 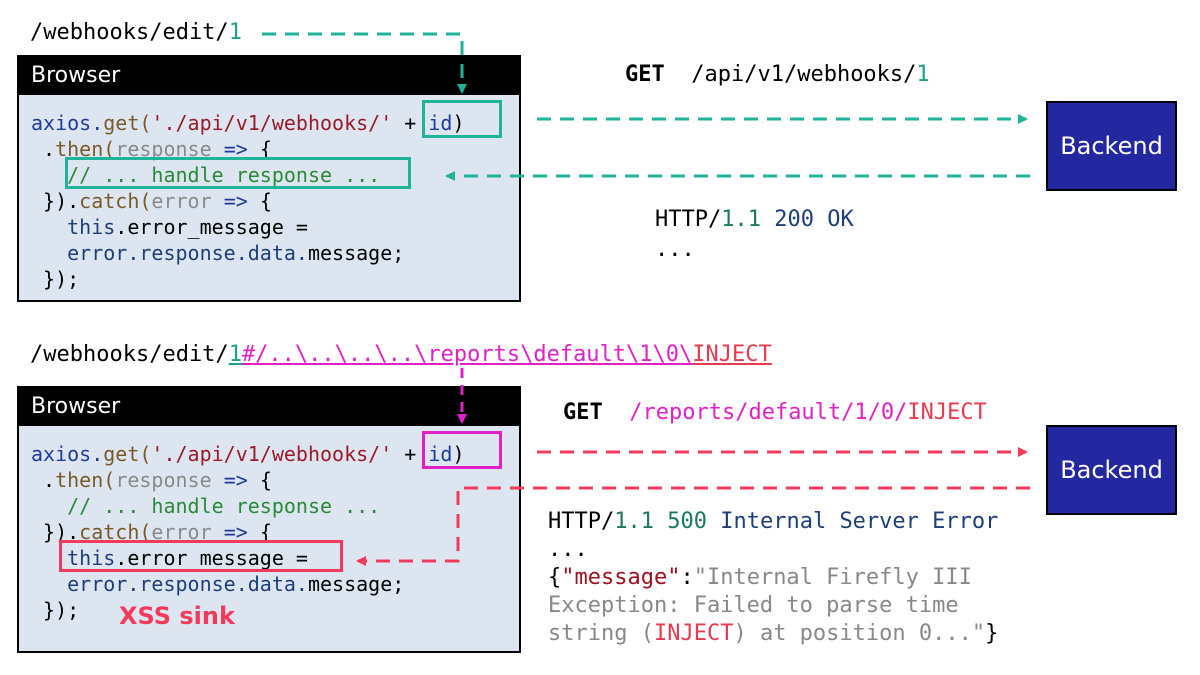 What do you see at coordinates (364, 63) in the screenshot?
I see `top-url-to-id-arrow` at bounding box center [364, 63].